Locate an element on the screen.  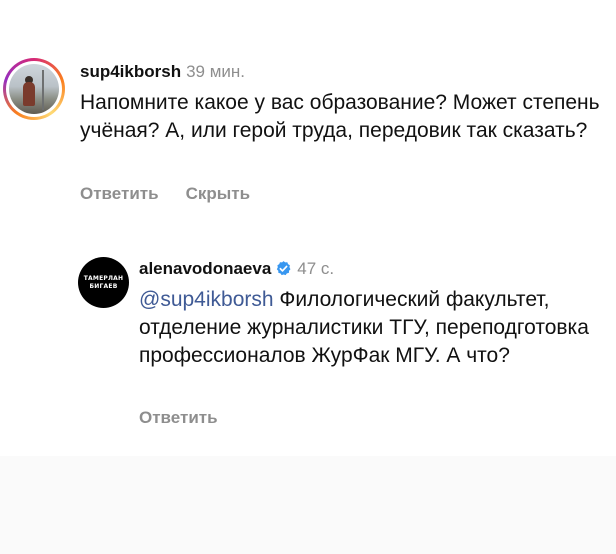
timestamp: 47 с. is located at coordinates (316, 268).